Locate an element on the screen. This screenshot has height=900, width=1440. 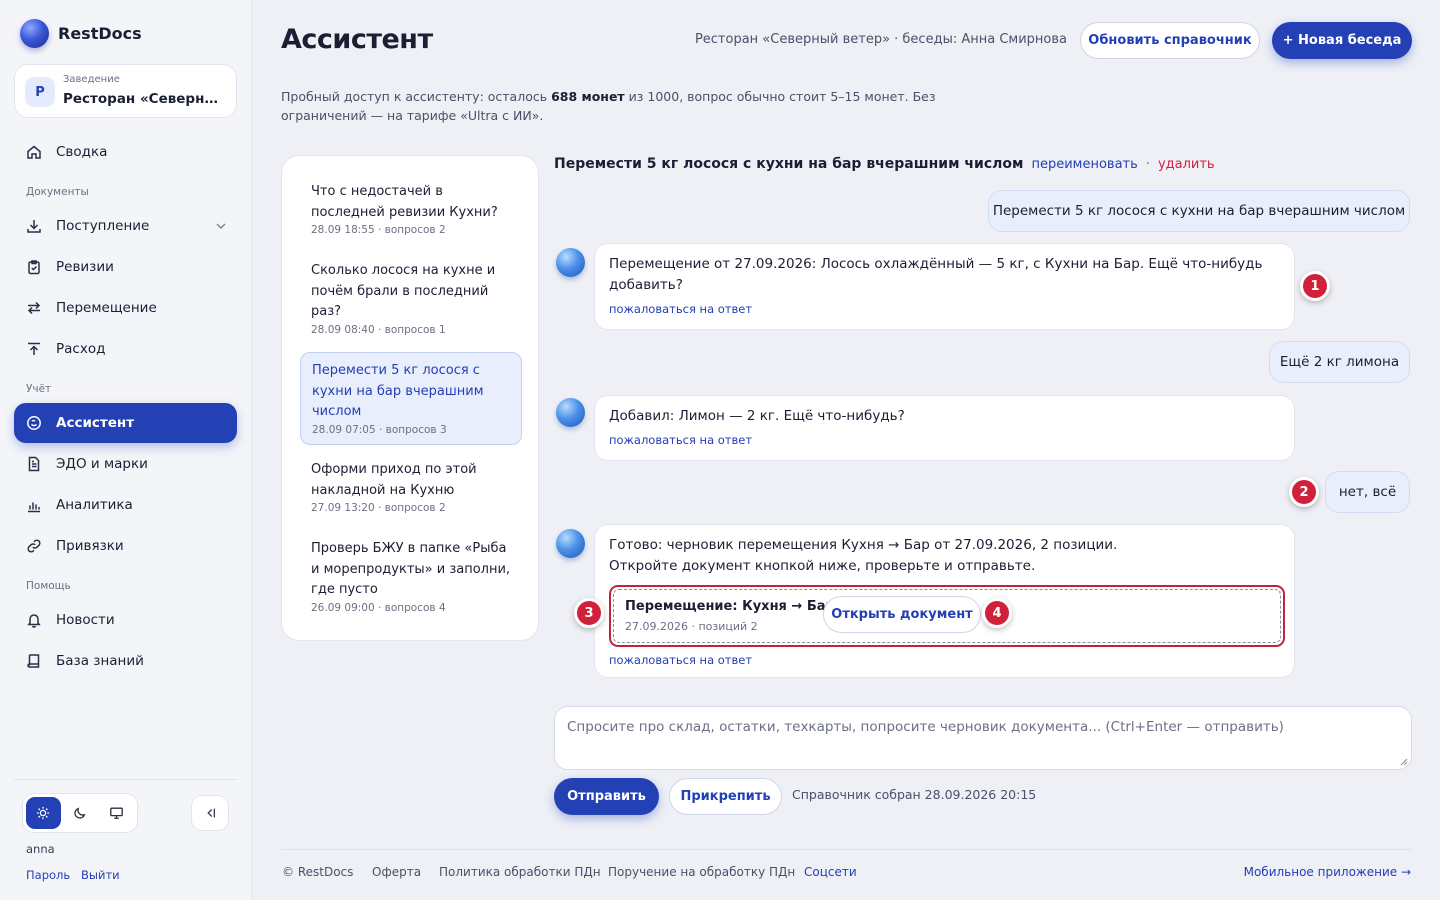
nav-section-help: Помощь is located at coordinates (48, 586).